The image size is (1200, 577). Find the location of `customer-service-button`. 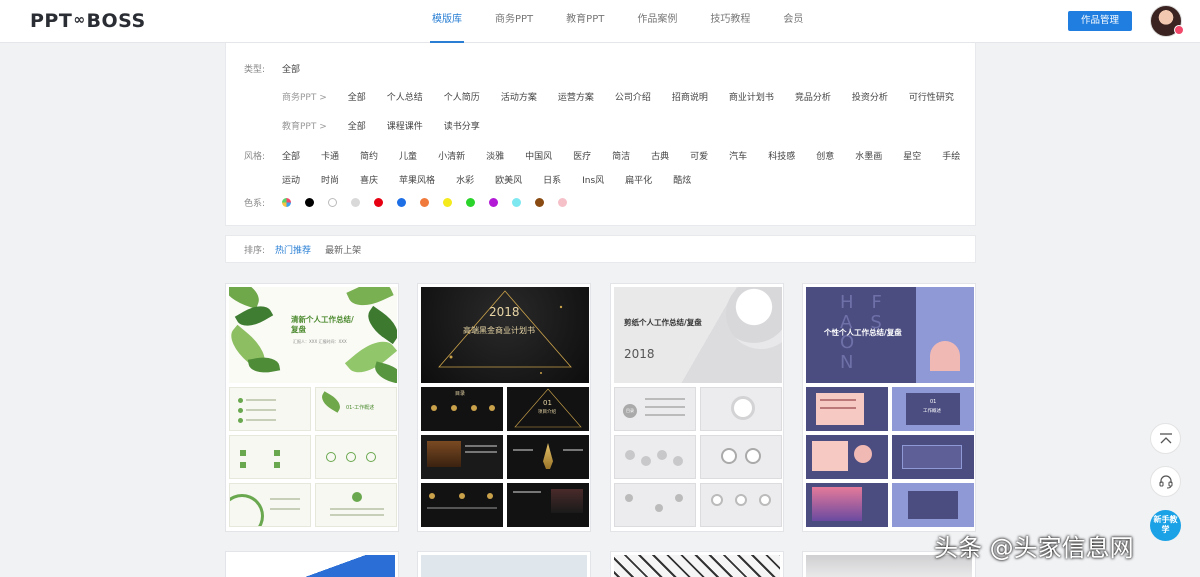

customer-service-button is located at coordinates (1165, 481).